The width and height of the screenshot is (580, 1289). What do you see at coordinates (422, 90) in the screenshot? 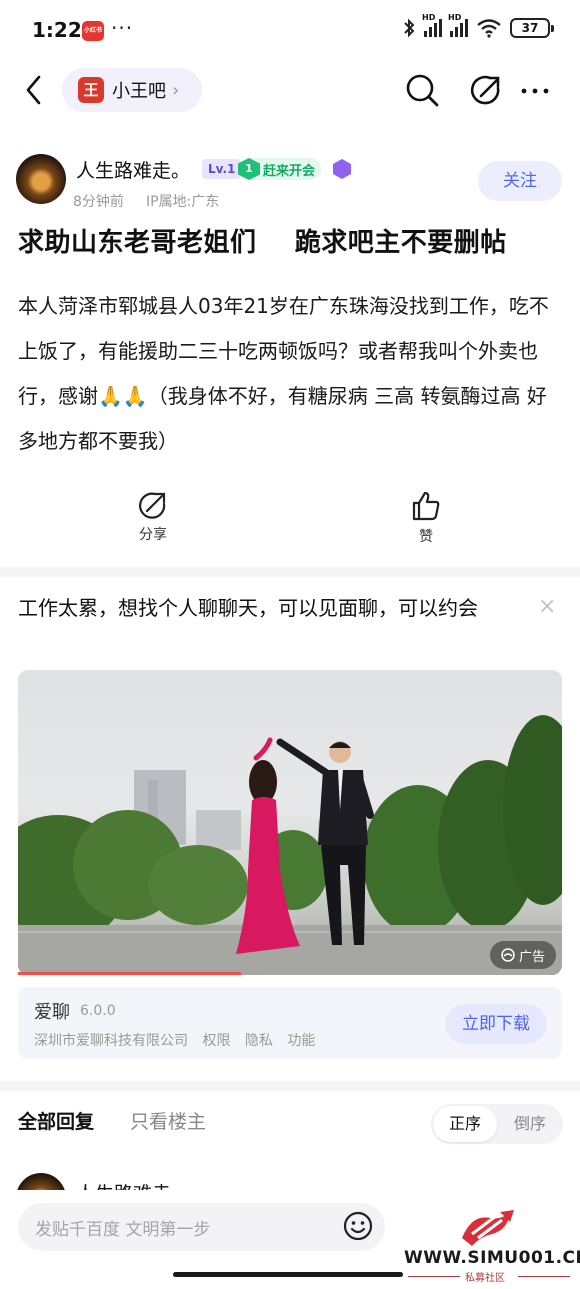
I see `search-icon` at bounding box center [422, 90].